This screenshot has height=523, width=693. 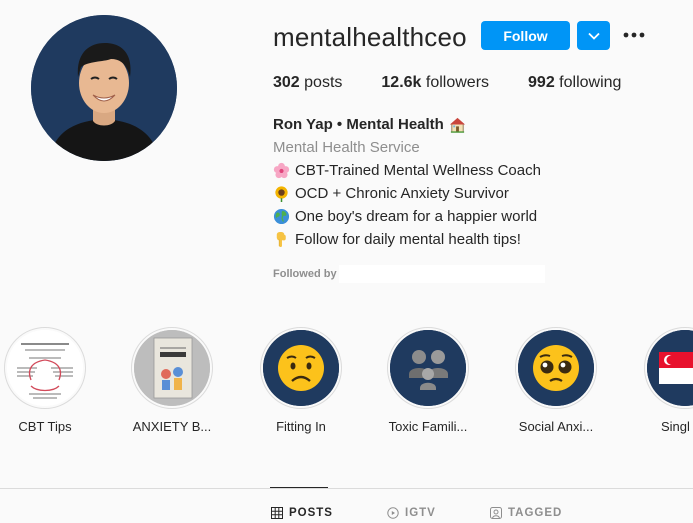 What do you see at coordinates (420, 513) in the screenshot?
I see `tab-label: IGTV` at bounding box center [420, 513].